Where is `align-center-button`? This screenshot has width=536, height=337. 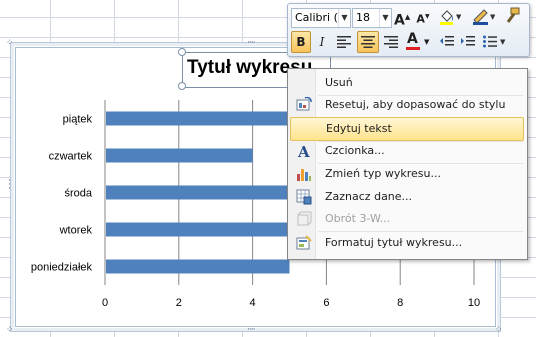
align-center-button is located at coordinates (368, 42).